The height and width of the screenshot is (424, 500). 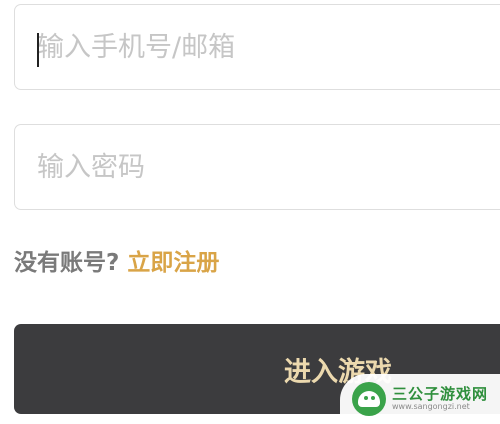 I want to click on register-link: 立即注册, so click(x=173, y=260).